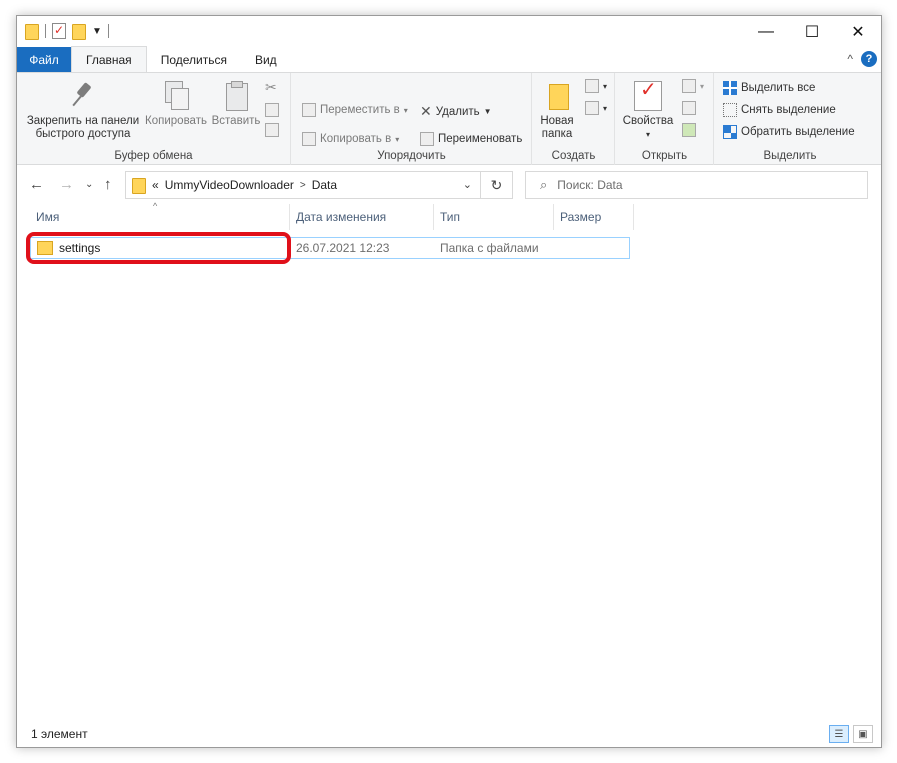 The image size is (897, 763). Describe the element at coordinates (788, 110) in the screenshot. I see `select-none-label: Снять выделение` at that location.